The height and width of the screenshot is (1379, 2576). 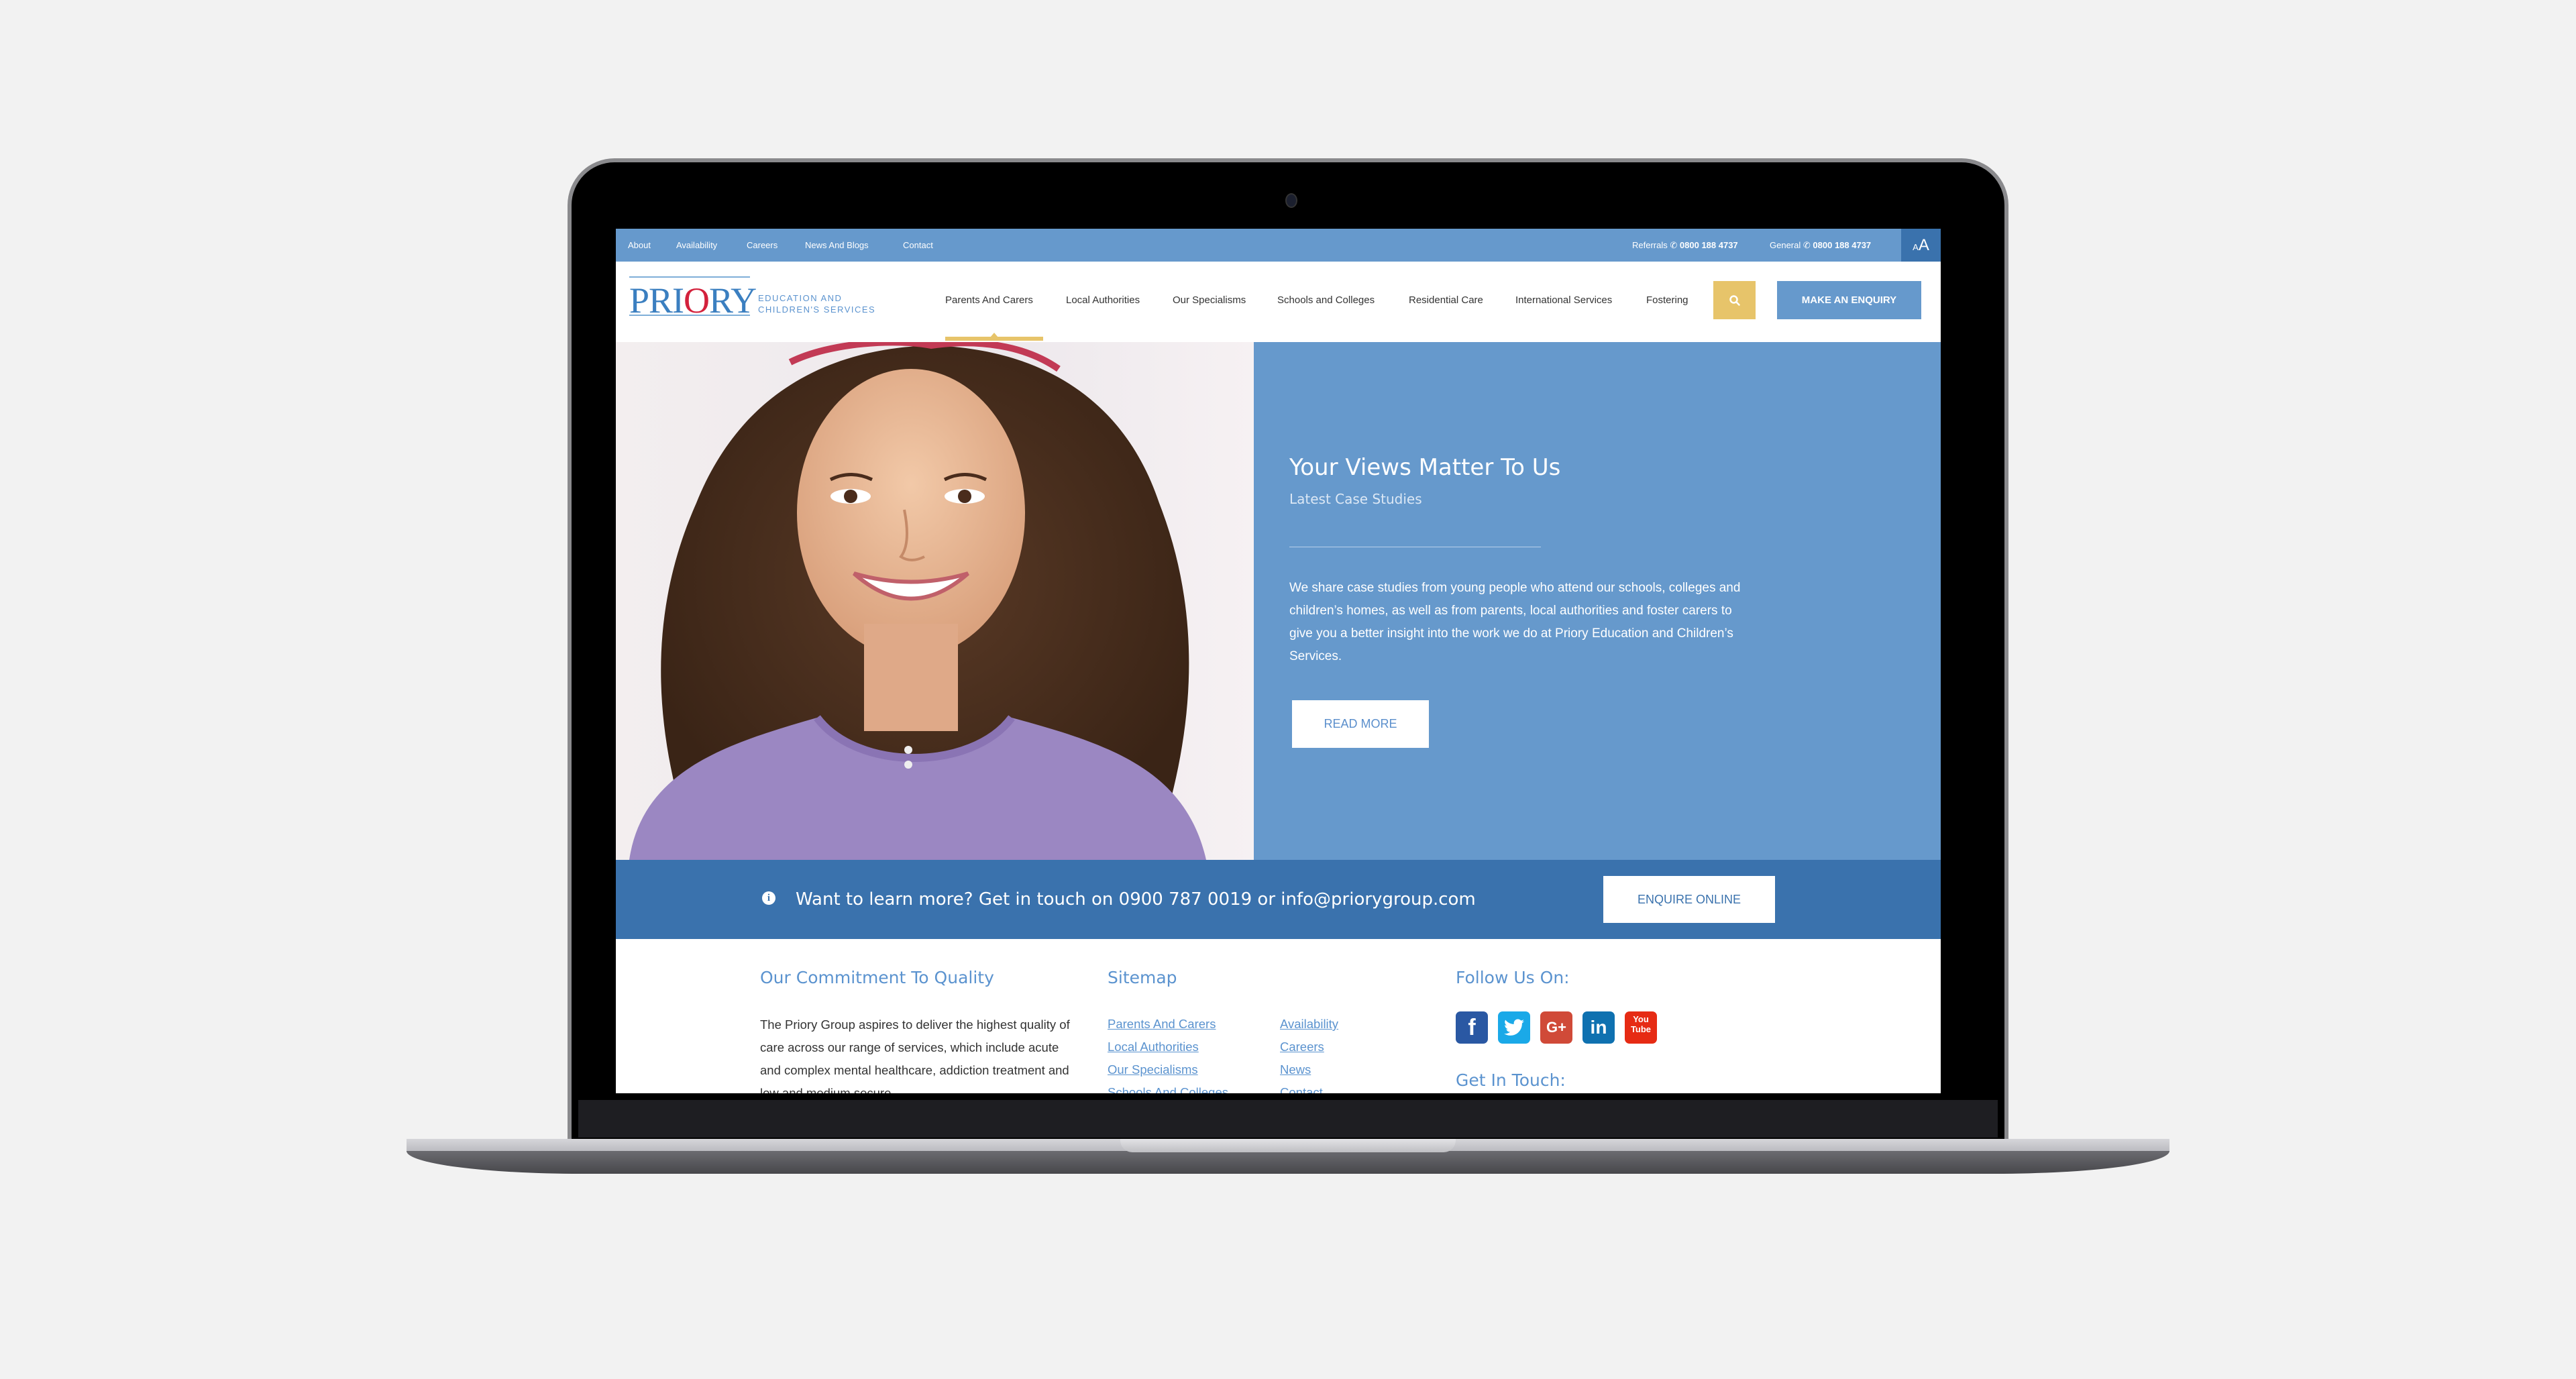 I want to click on linkedin-icon: in, so click(x=1598, y=1027).